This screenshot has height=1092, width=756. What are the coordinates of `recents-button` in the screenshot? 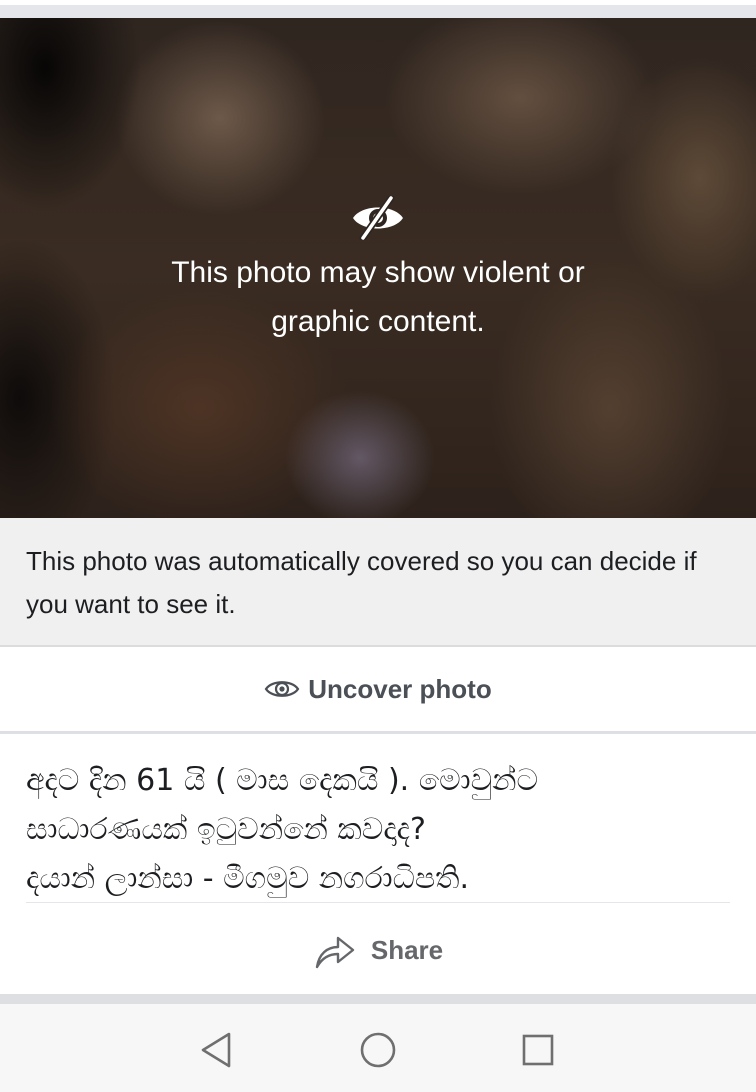 It's located at (538, 1050).